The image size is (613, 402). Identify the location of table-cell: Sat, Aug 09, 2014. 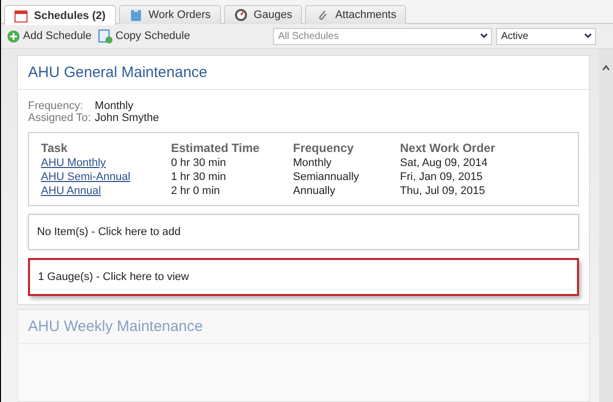
(444, 163).